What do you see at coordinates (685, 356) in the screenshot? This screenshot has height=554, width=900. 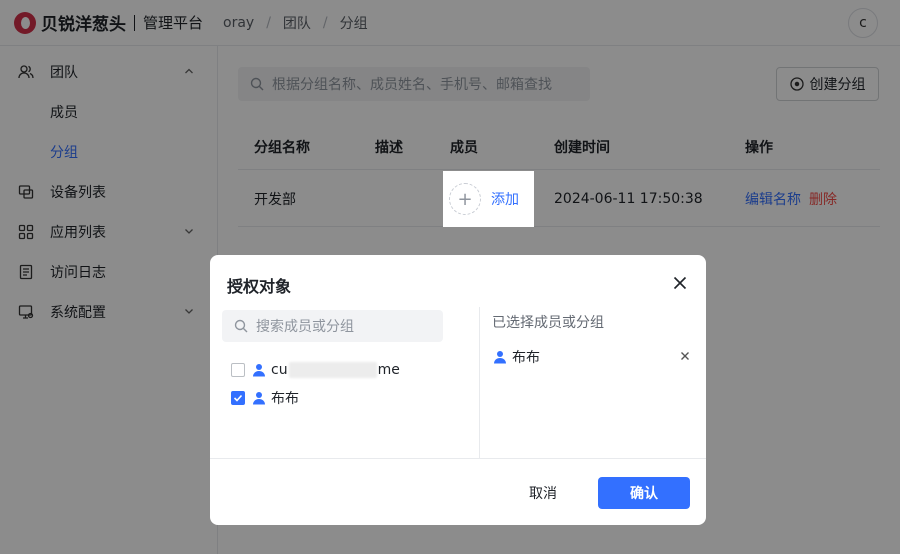 I see `remove-selected-icon` at bounding box center [685, 356].